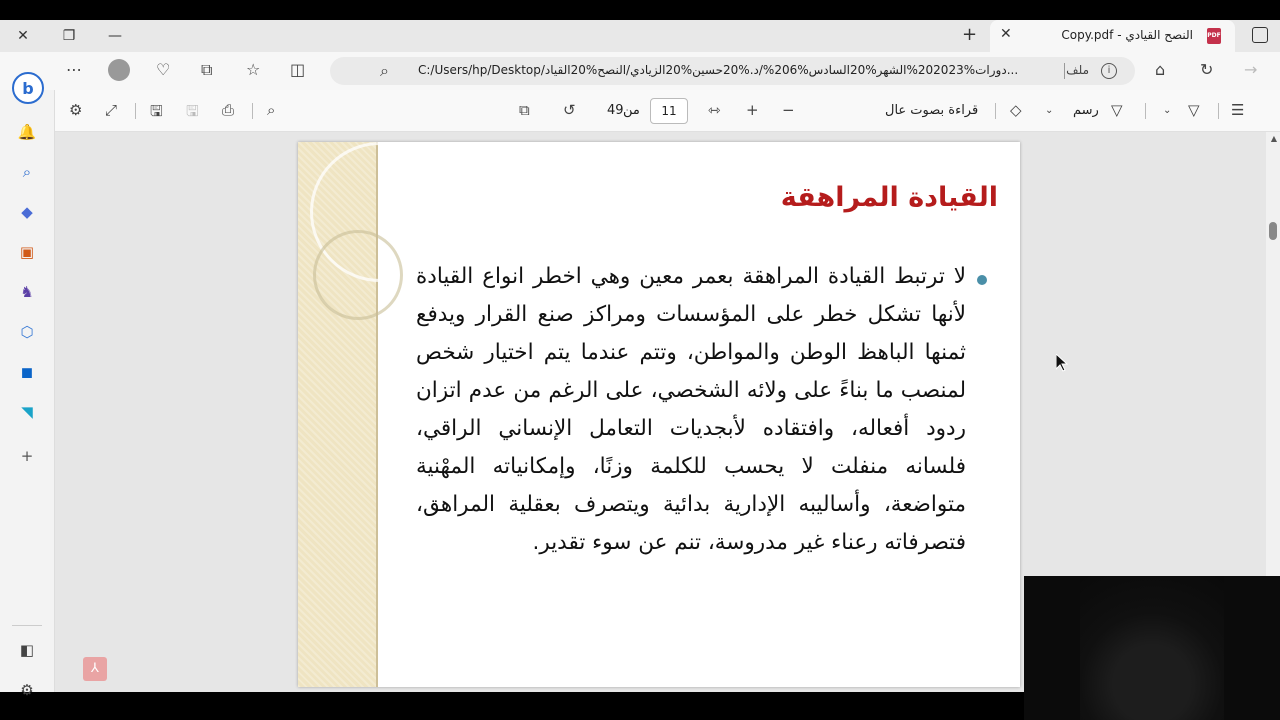 This screenshot has height=720, width=1280. Describe the element at coordinates (228, 110) in the screenshot. I see `print-icon: ⎙` at that location.